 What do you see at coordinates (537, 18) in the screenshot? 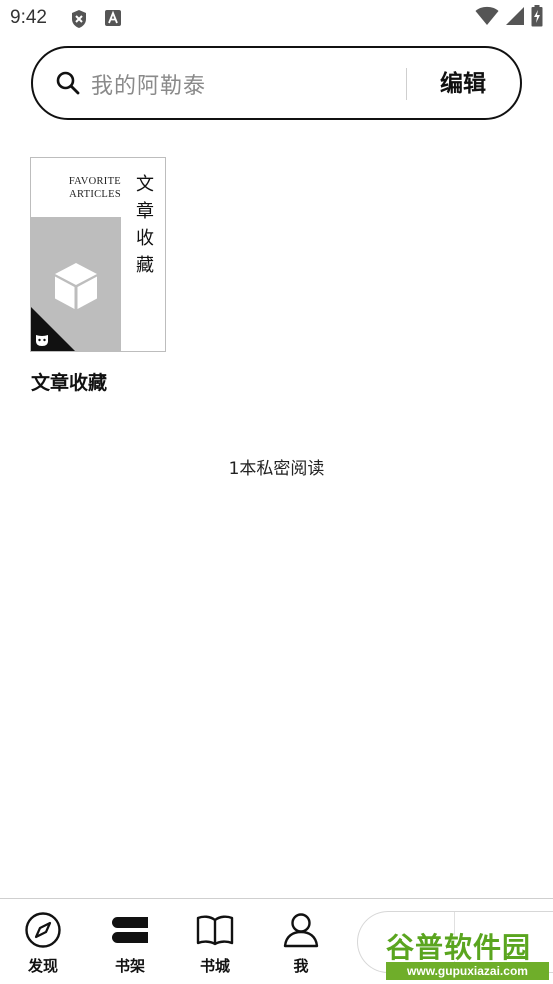
I see `battery-charging-icon` at bounding box center [537, 18].